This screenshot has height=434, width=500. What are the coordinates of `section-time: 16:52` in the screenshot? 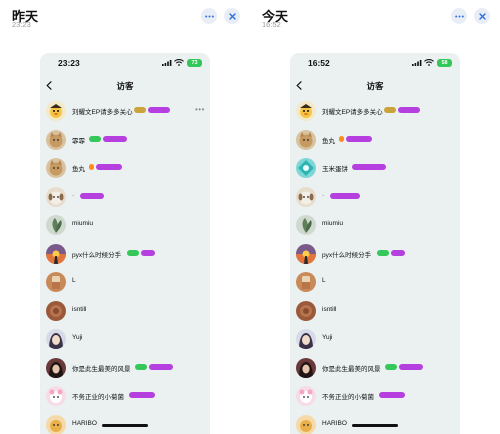 It's located at (271, 24).